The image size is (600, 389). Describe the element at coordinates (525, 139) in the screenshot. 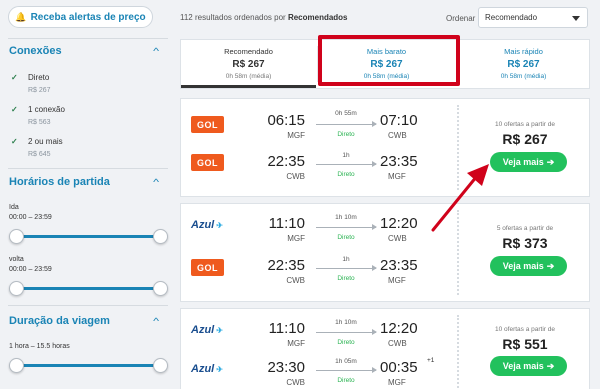

I see `card-price: R$ 267` at that location.